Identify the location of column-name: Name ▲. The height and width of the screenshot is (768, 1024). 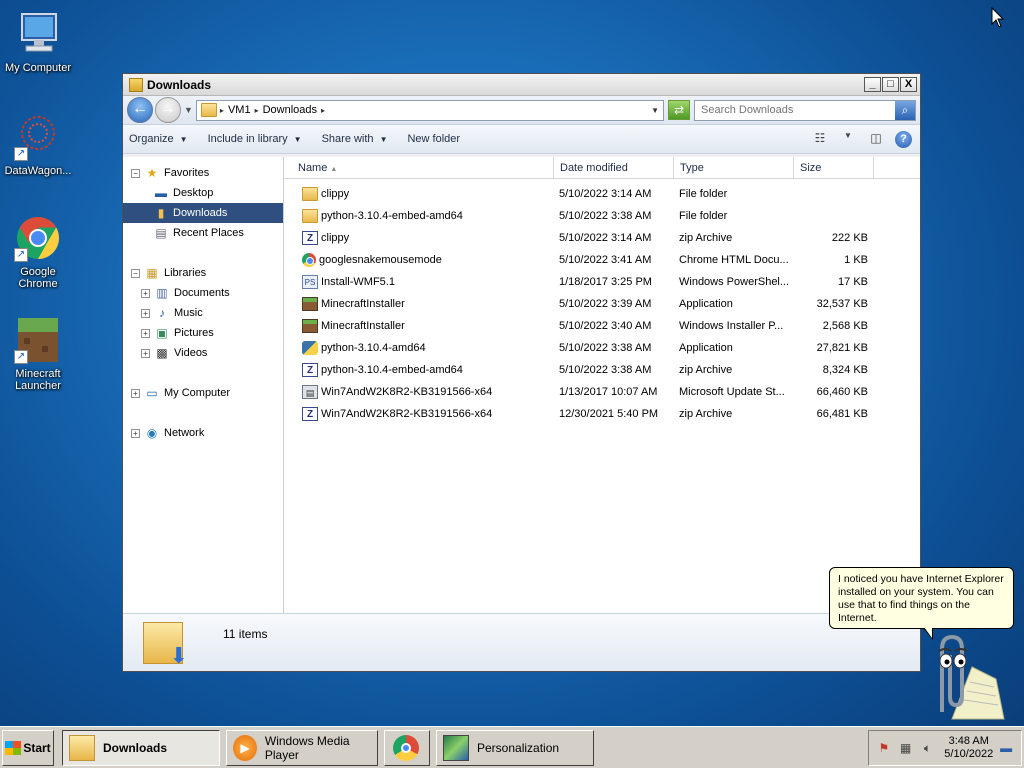
(419, 167).